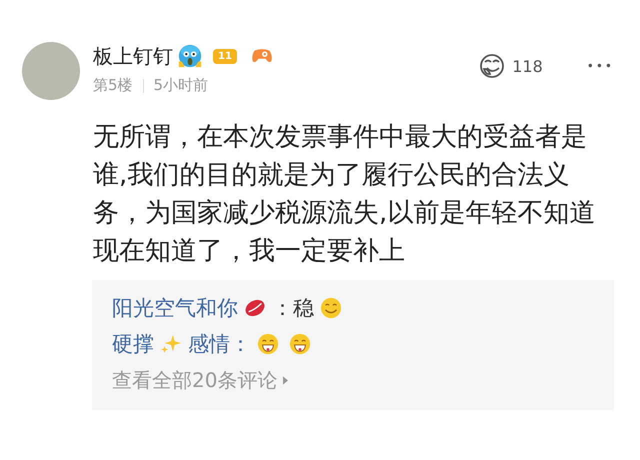  What do you see at coordinates (293, 308) in the screenshot?
I see `reply-text: ：稳` at bounding box center [293, 308].